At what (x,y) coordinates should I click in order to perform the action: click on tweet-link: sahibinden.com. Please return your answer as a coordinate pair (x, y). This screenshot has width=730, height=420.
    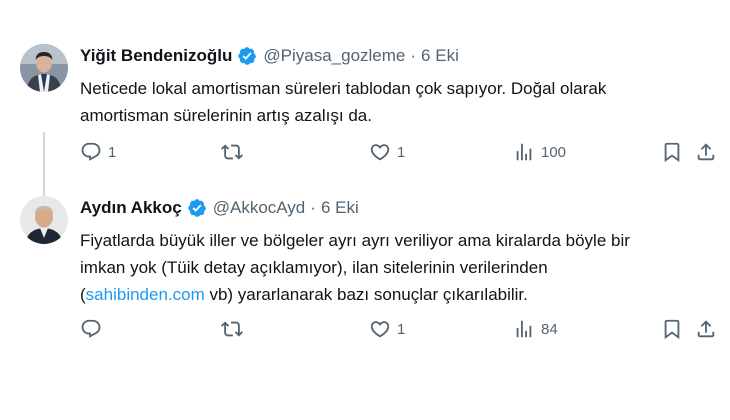
    Looking at the image, I should click on (145, 294).